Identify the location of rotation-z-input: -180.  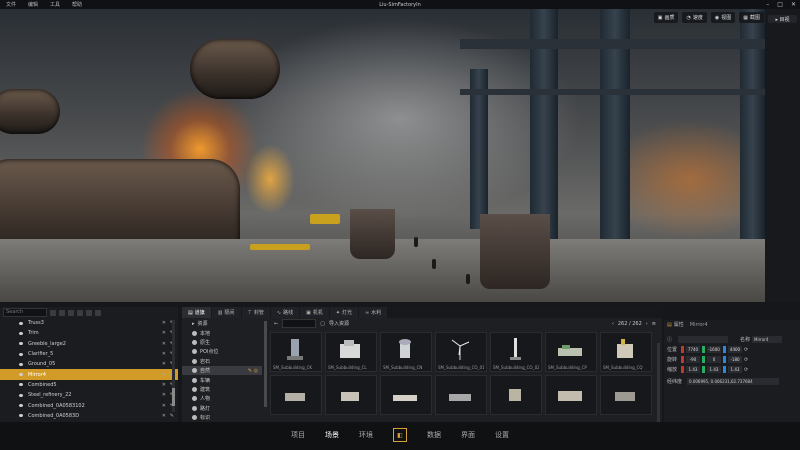
(735, 359).